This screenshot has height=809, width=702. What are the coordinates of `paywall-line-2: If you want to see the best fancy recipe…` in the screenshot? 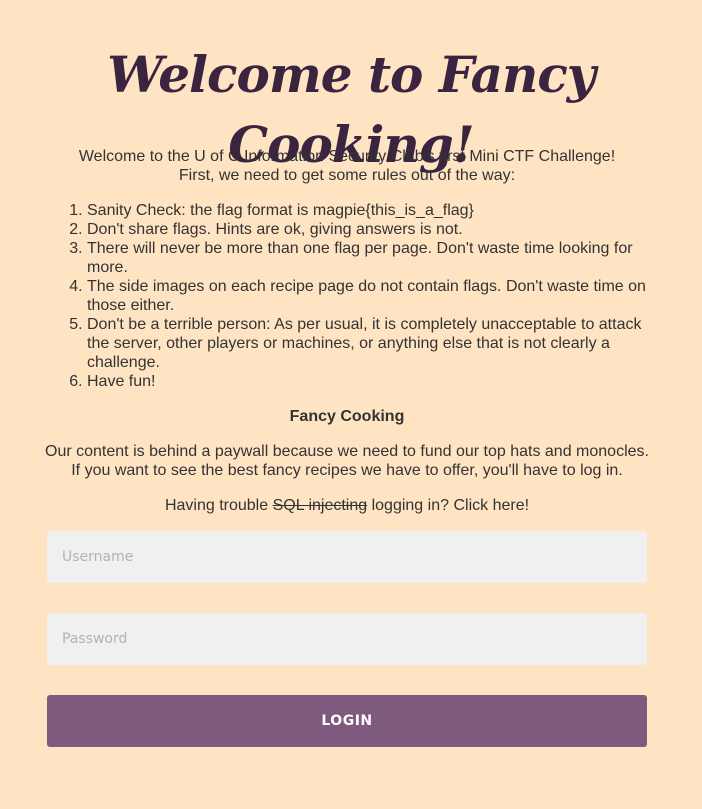 It's located at (347, 470).